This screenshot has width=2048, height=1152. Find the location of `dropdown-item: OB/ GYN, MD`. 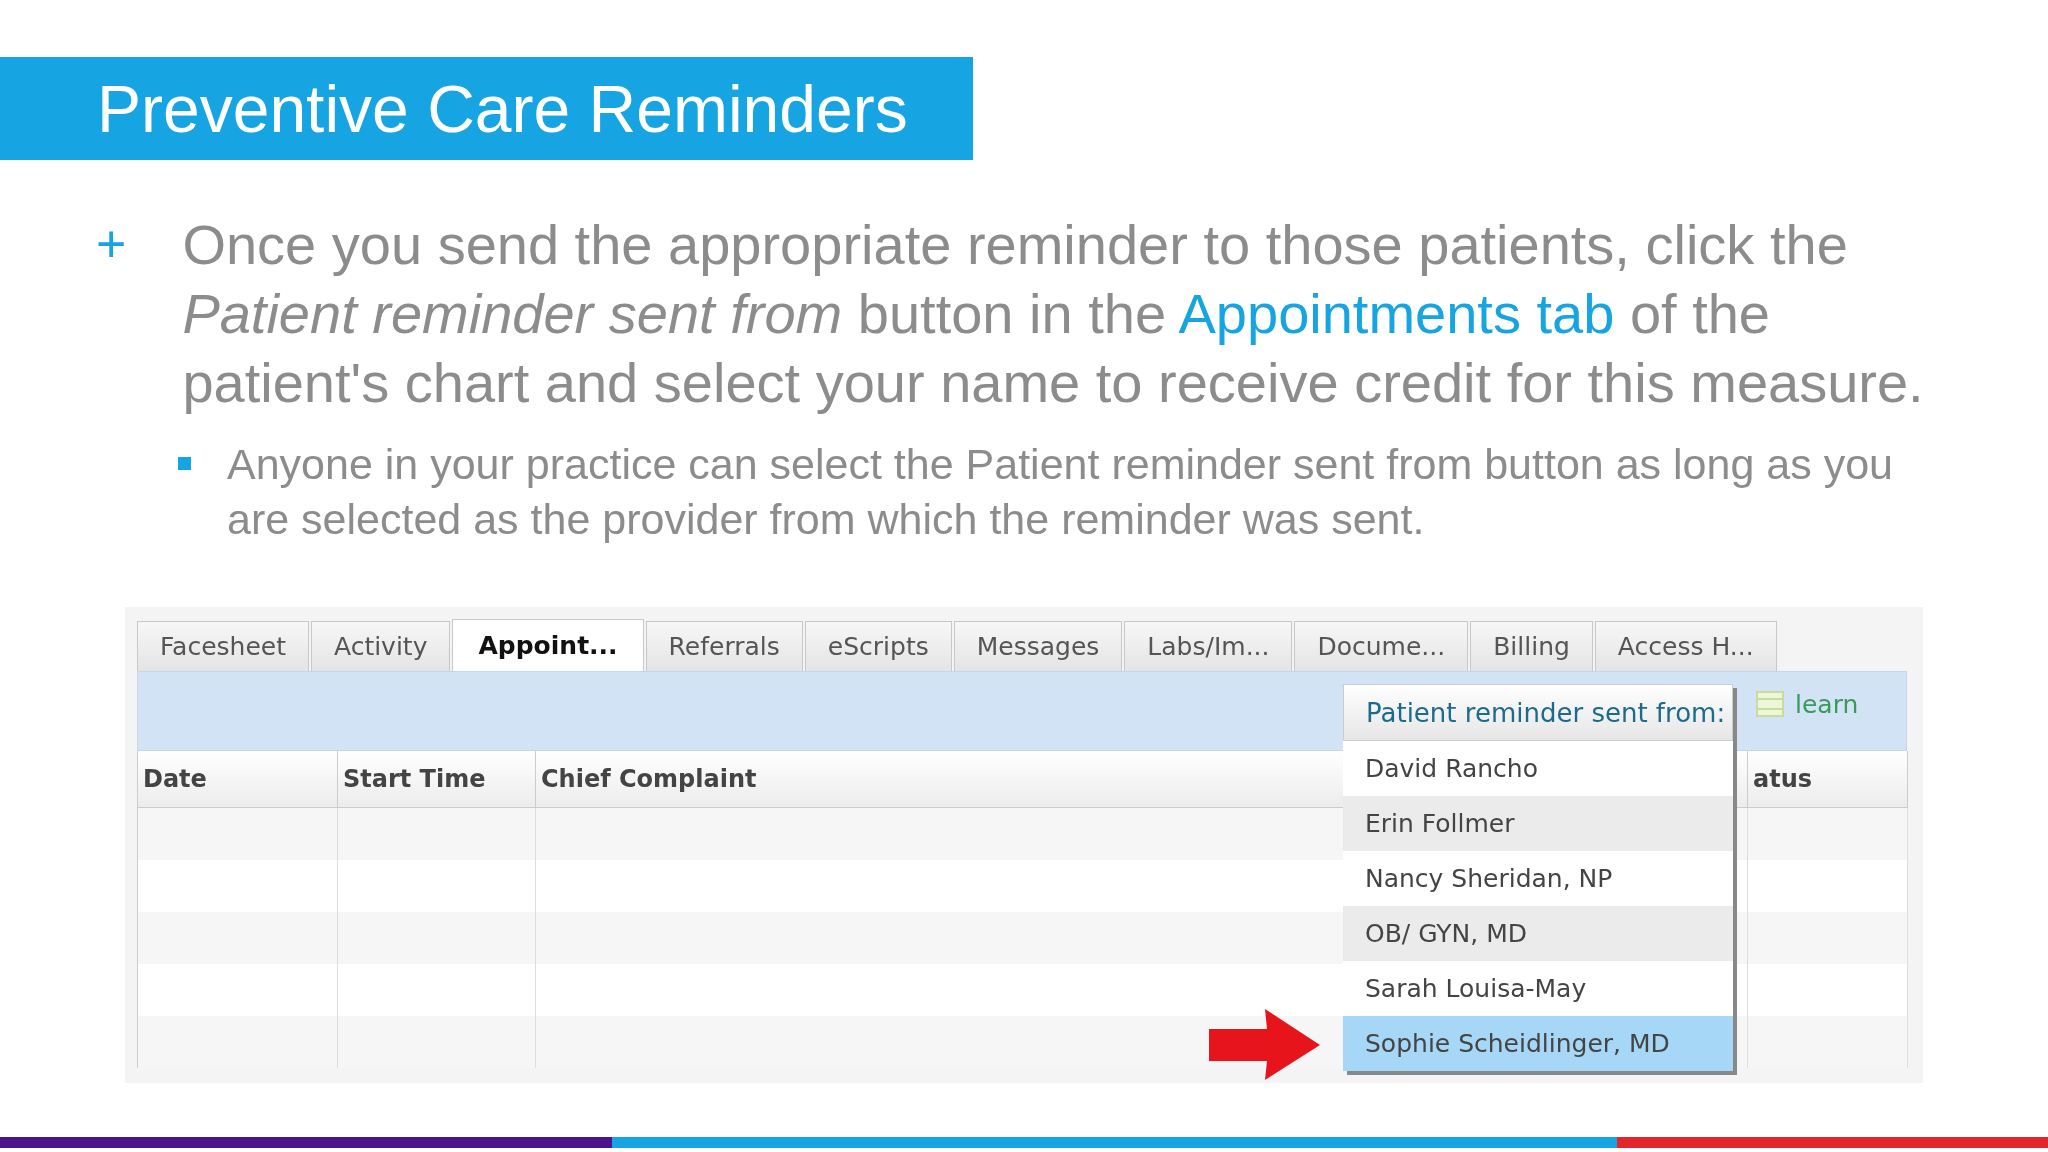

dropdown-item: OB/ GYN, MD is located at coordinates (1538, 933).